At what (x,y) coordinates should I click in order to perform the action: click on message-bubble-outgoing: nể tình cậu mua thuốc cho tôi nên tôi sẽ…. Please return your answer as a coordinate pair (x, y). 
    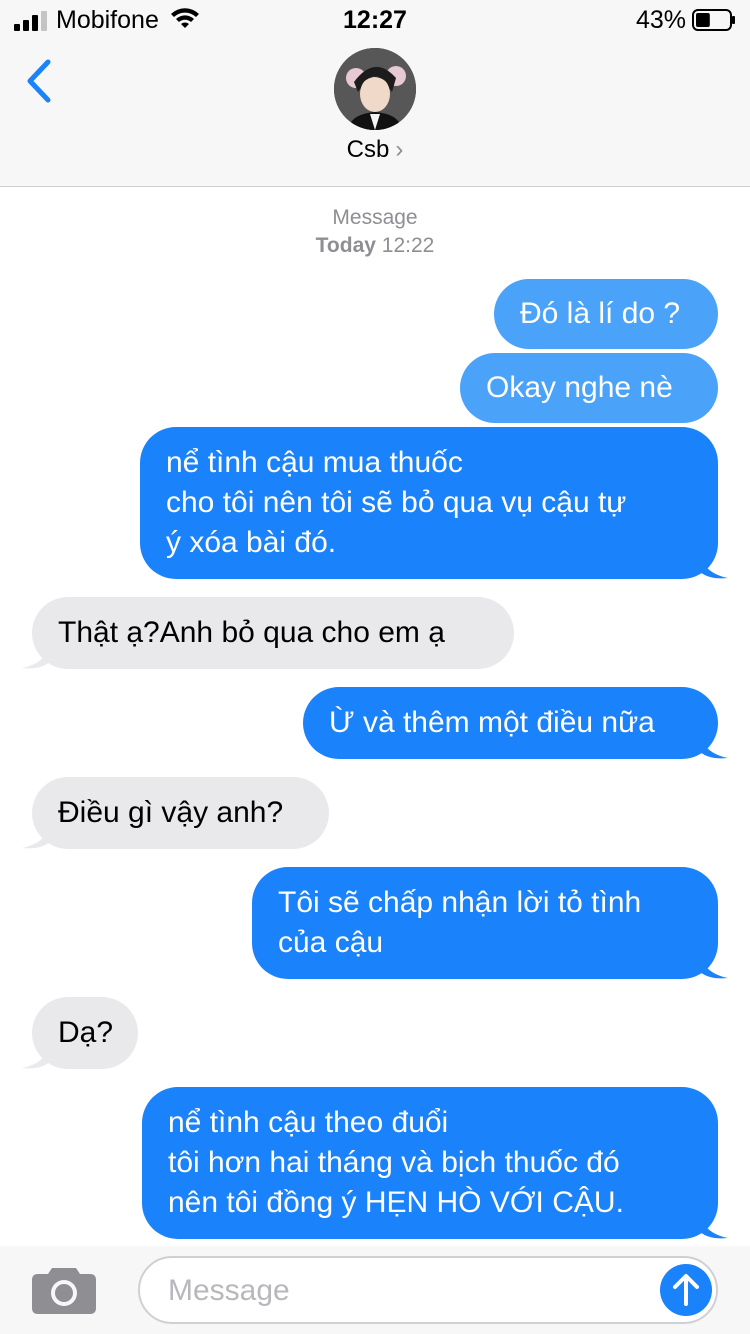
    Looking at the image, I should click on (429, 503).